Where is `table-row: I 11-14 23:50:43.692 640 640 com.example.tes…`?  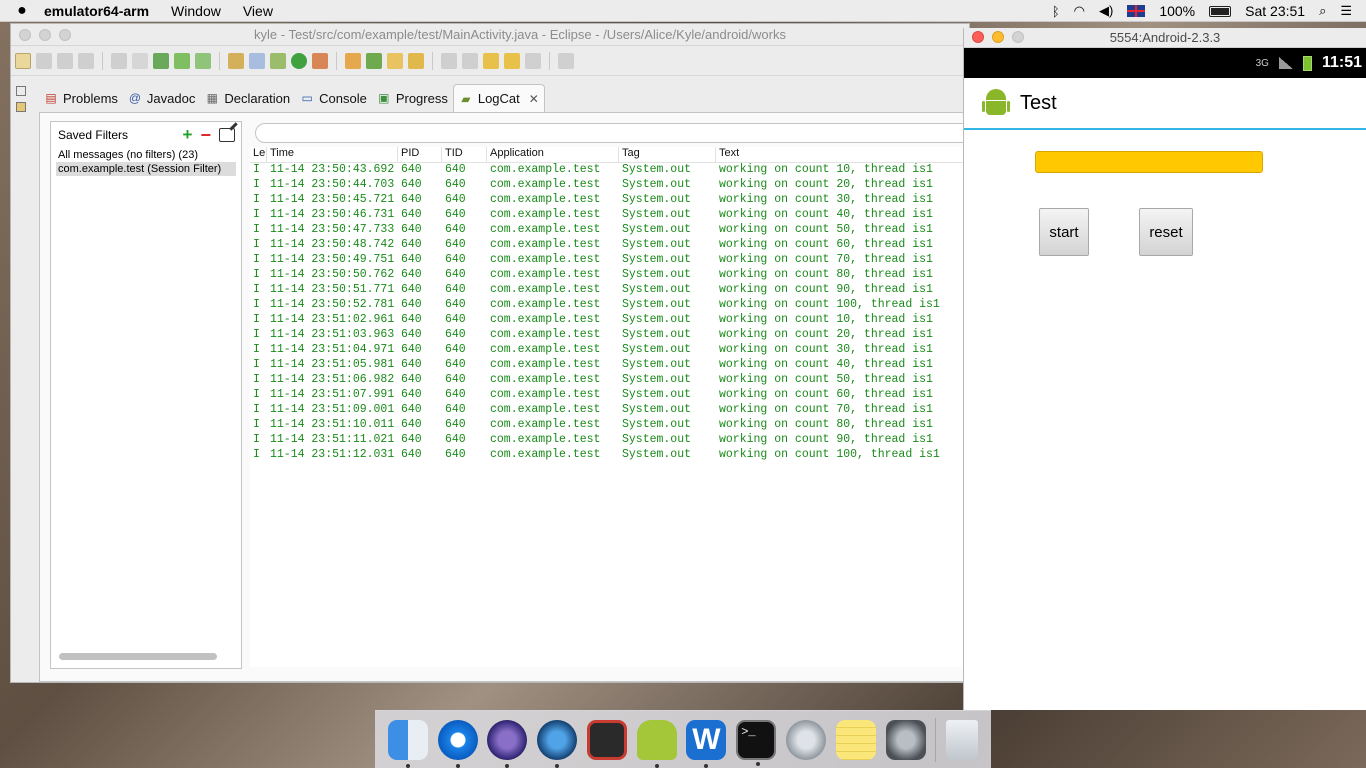
table-row: I 11-14 23:50:43.692 640 640 com.example.tes… is located at coordinates (611, 170).